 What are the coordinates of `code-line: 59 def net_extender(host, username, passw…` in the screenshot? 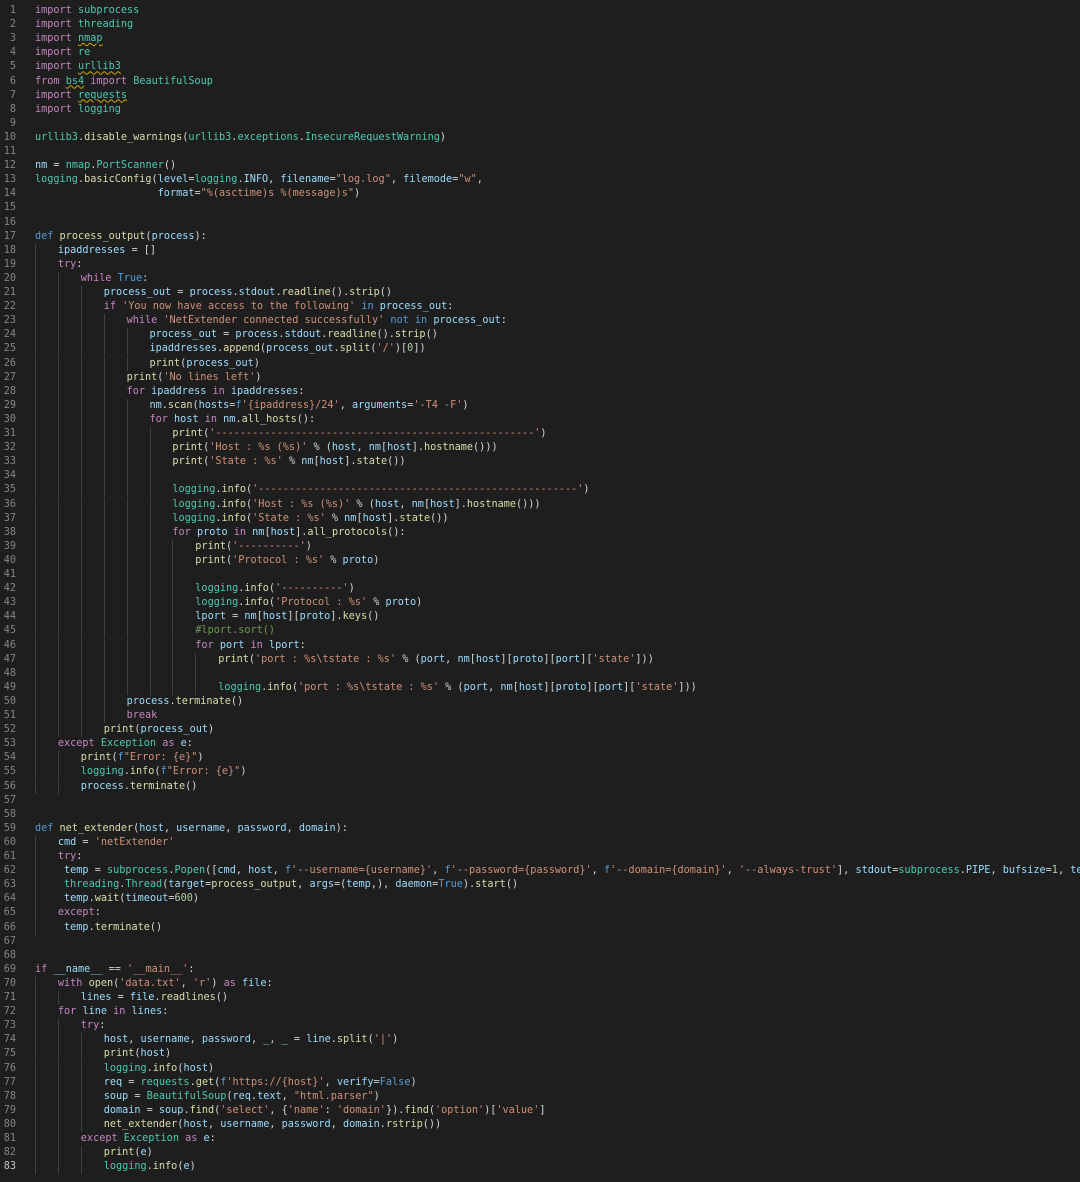 It's located at (540, 829).